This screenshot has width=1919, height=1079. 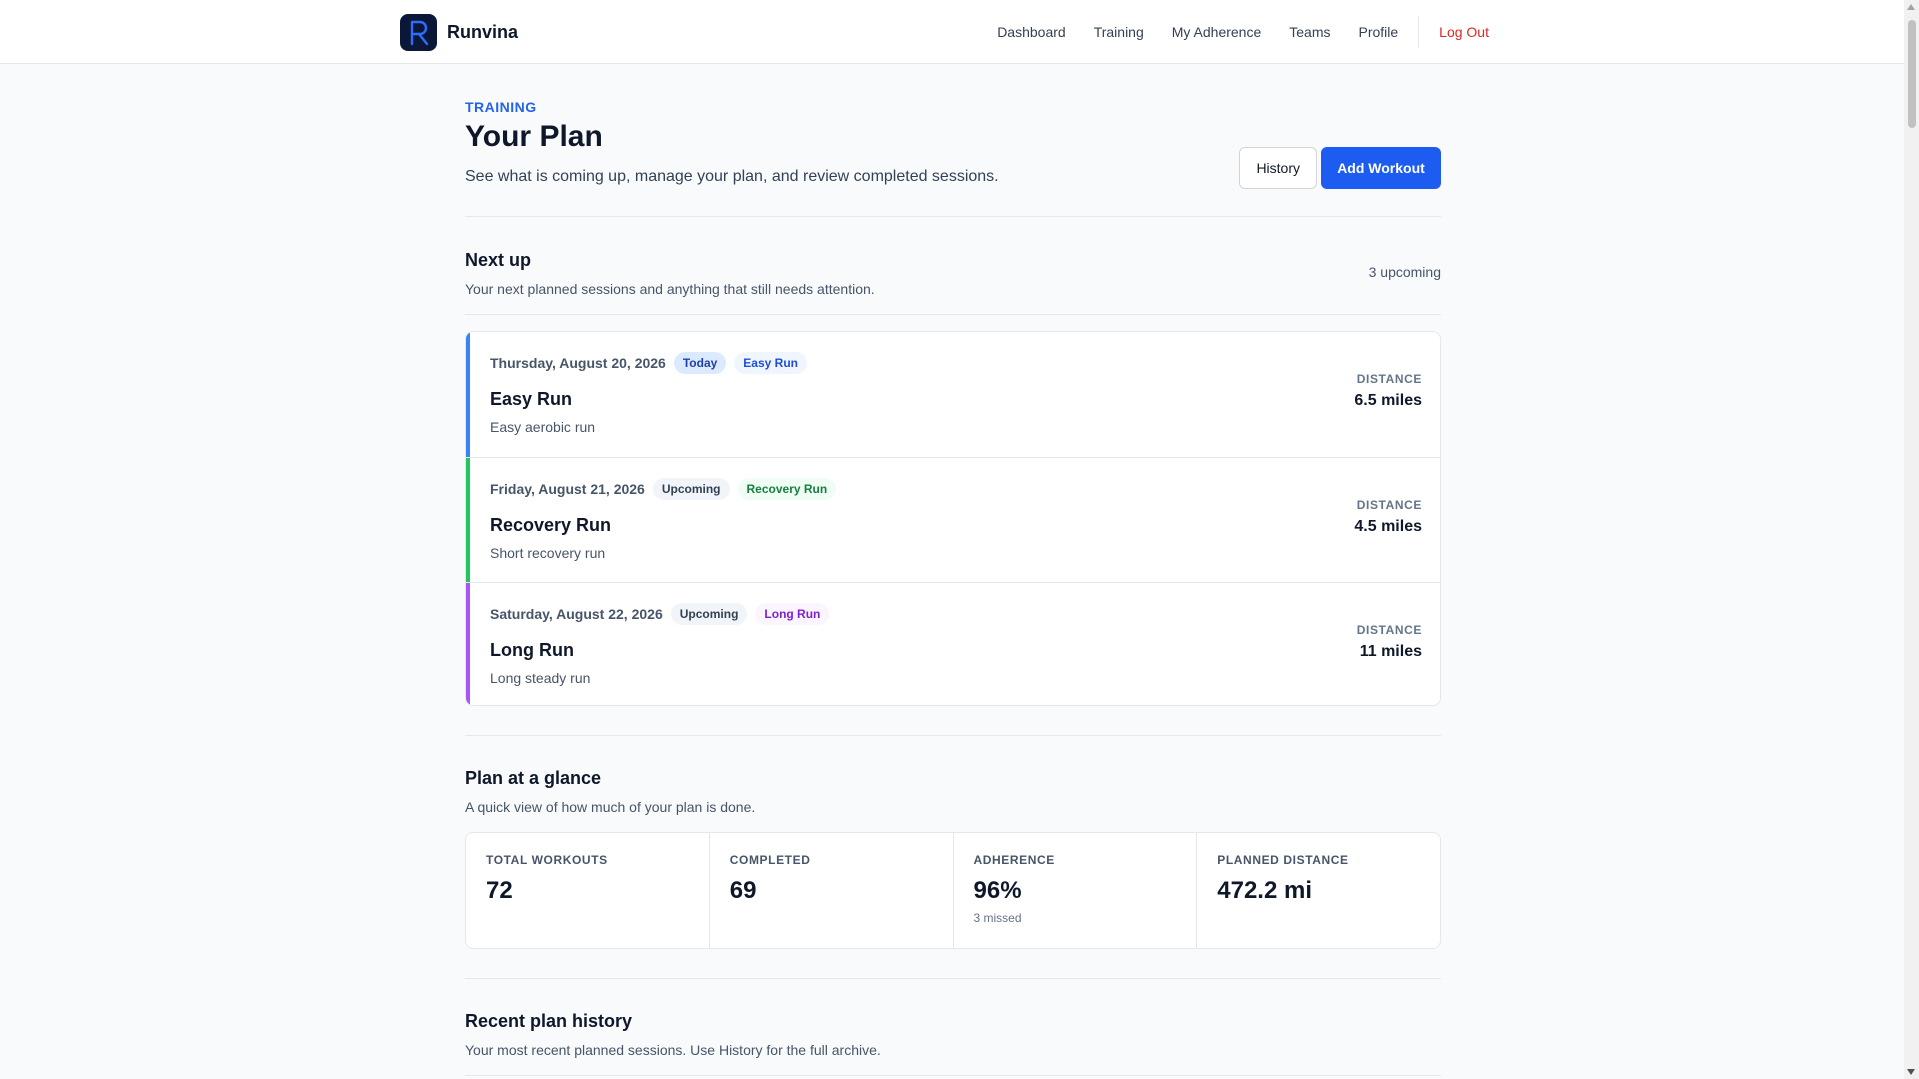 I want to click on scroll-down-arrow-icon, so click(x=1911, y=1072).